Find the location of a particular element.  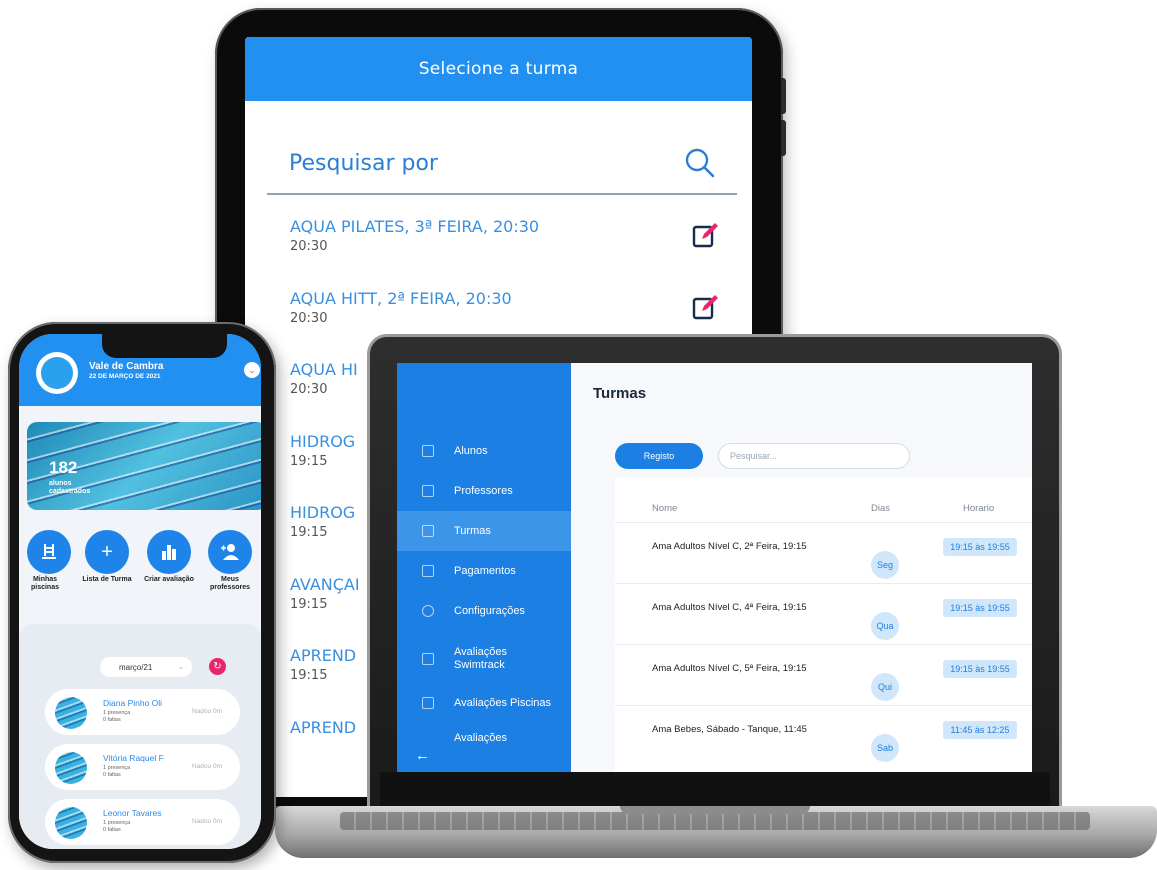

day-badge: Qua is located at coordinates (885, 626).